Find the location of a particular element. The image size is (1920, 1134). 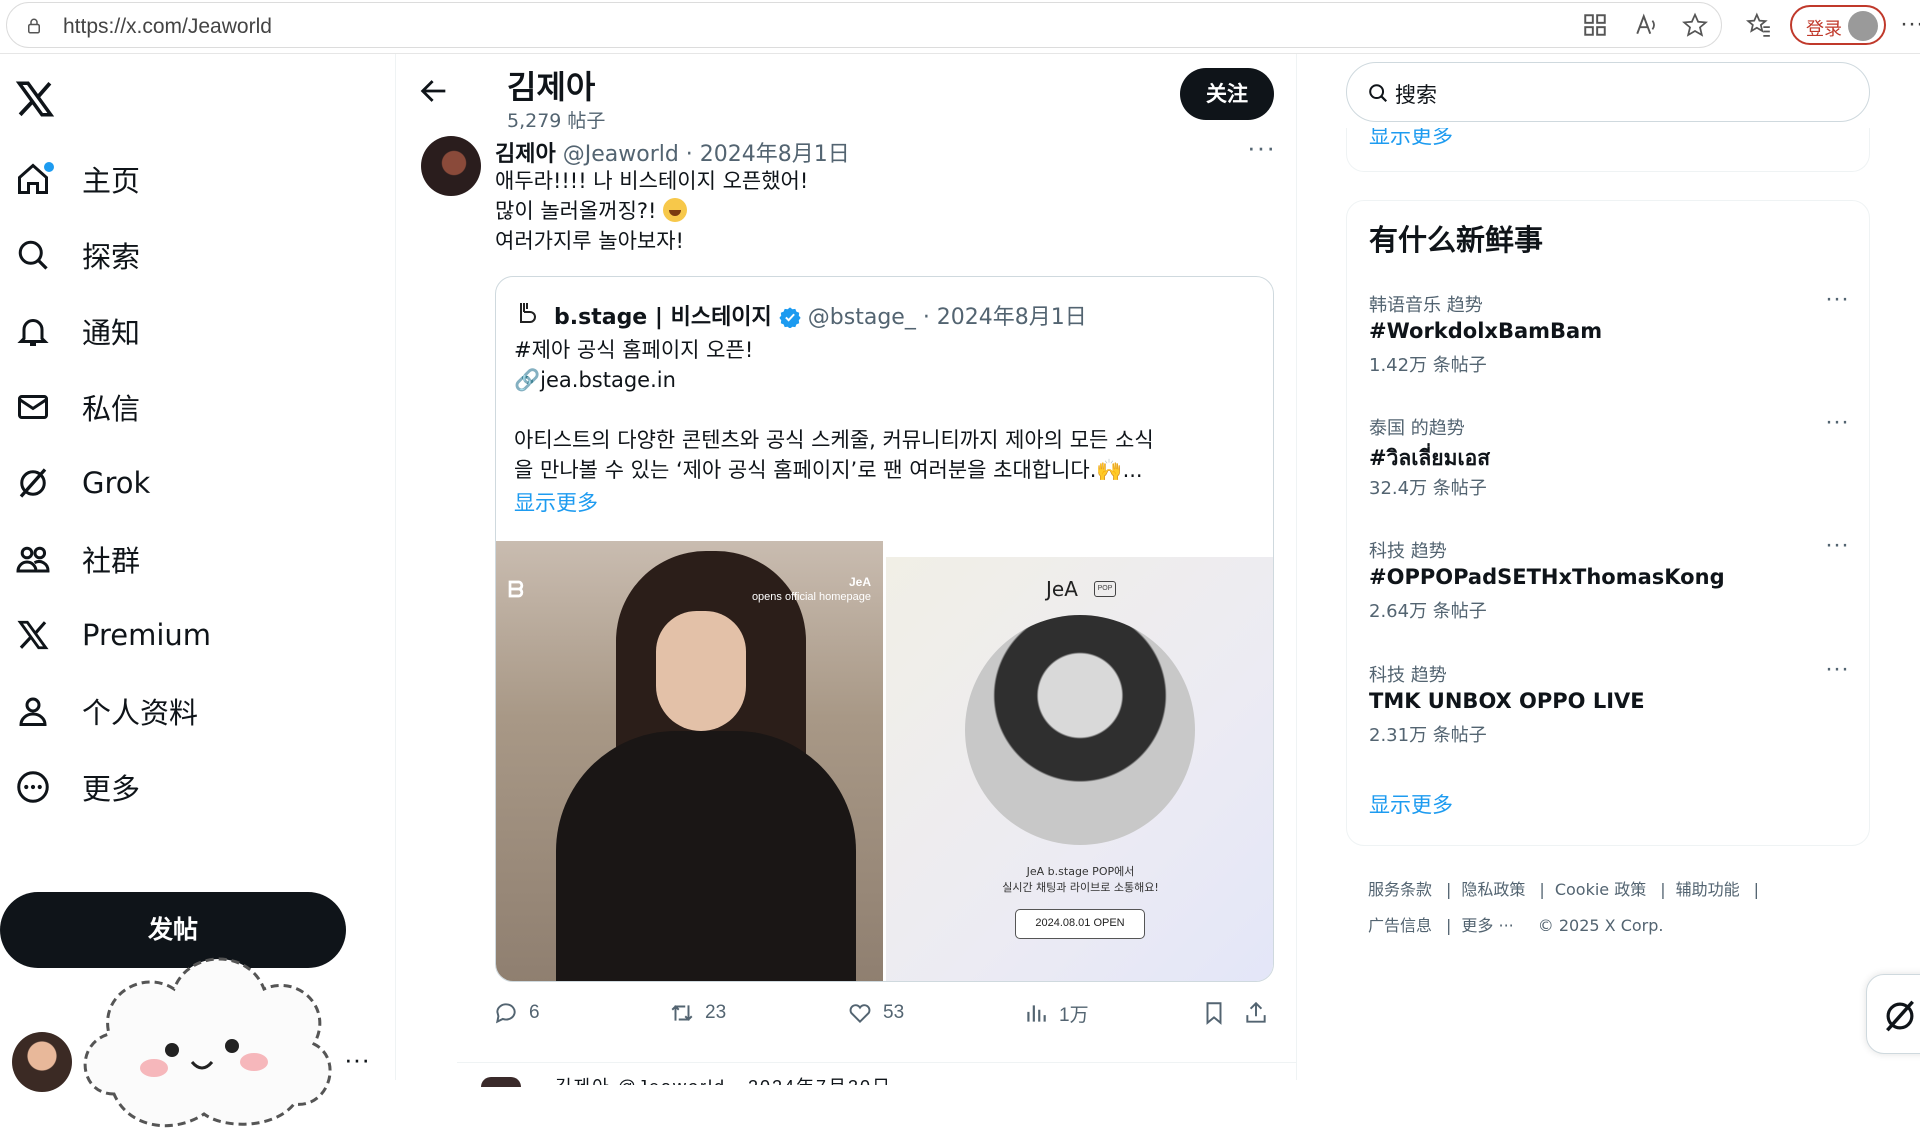

trend-name: #OPPOPadSETHxThomasKong is located at coordinates (1547, 577).